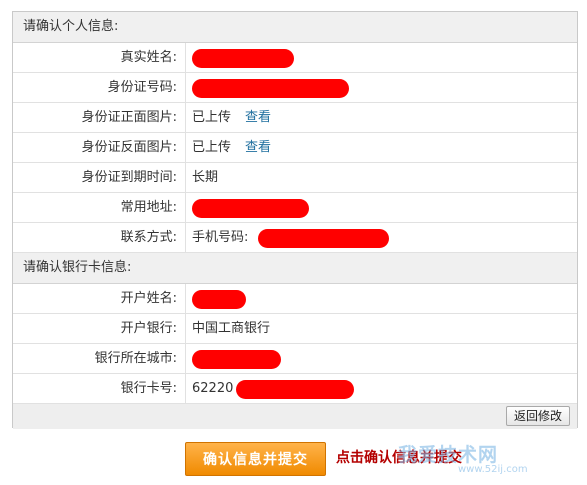 Image resolution: width=587 pixels, height=485 pixels. I want to click on view-id-front-link: 查看, so click(258, 117).